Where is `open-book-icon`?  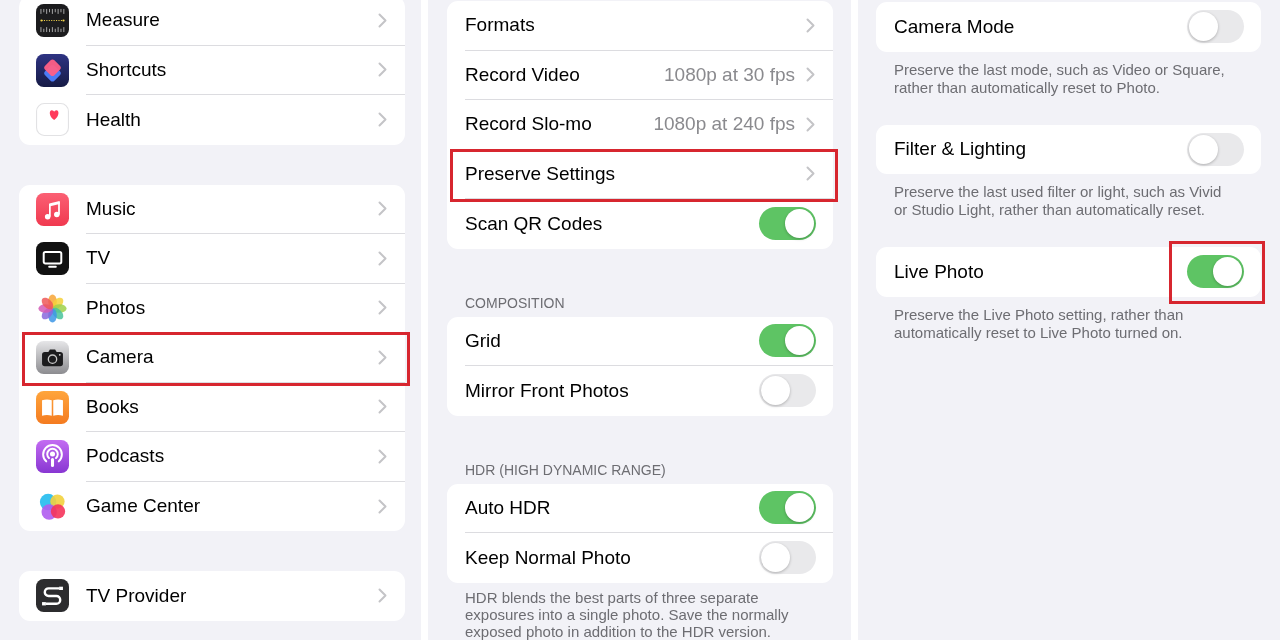
open-book-icon is located at coordinates (52, 407).